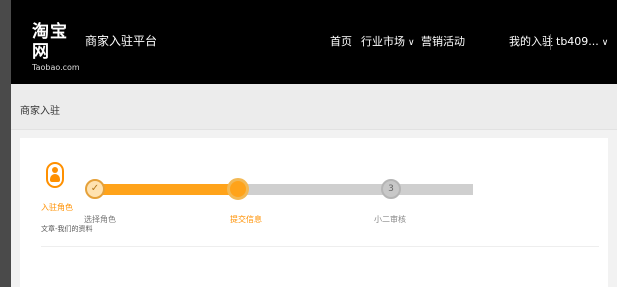 This screenshot has height=287, width=617. What do you see at coordinates (100, 219) in the screenshot?
I see `step-1-label: 选择角色` at bounding box center [100, 219].